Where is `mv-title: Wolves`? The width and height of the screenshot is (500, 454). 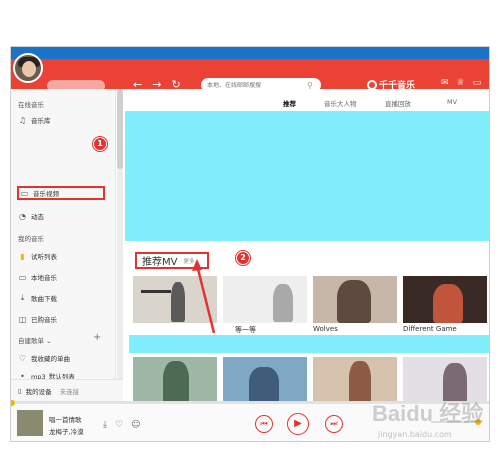 mv-title: Wolves is located at coordinates (325, 329).